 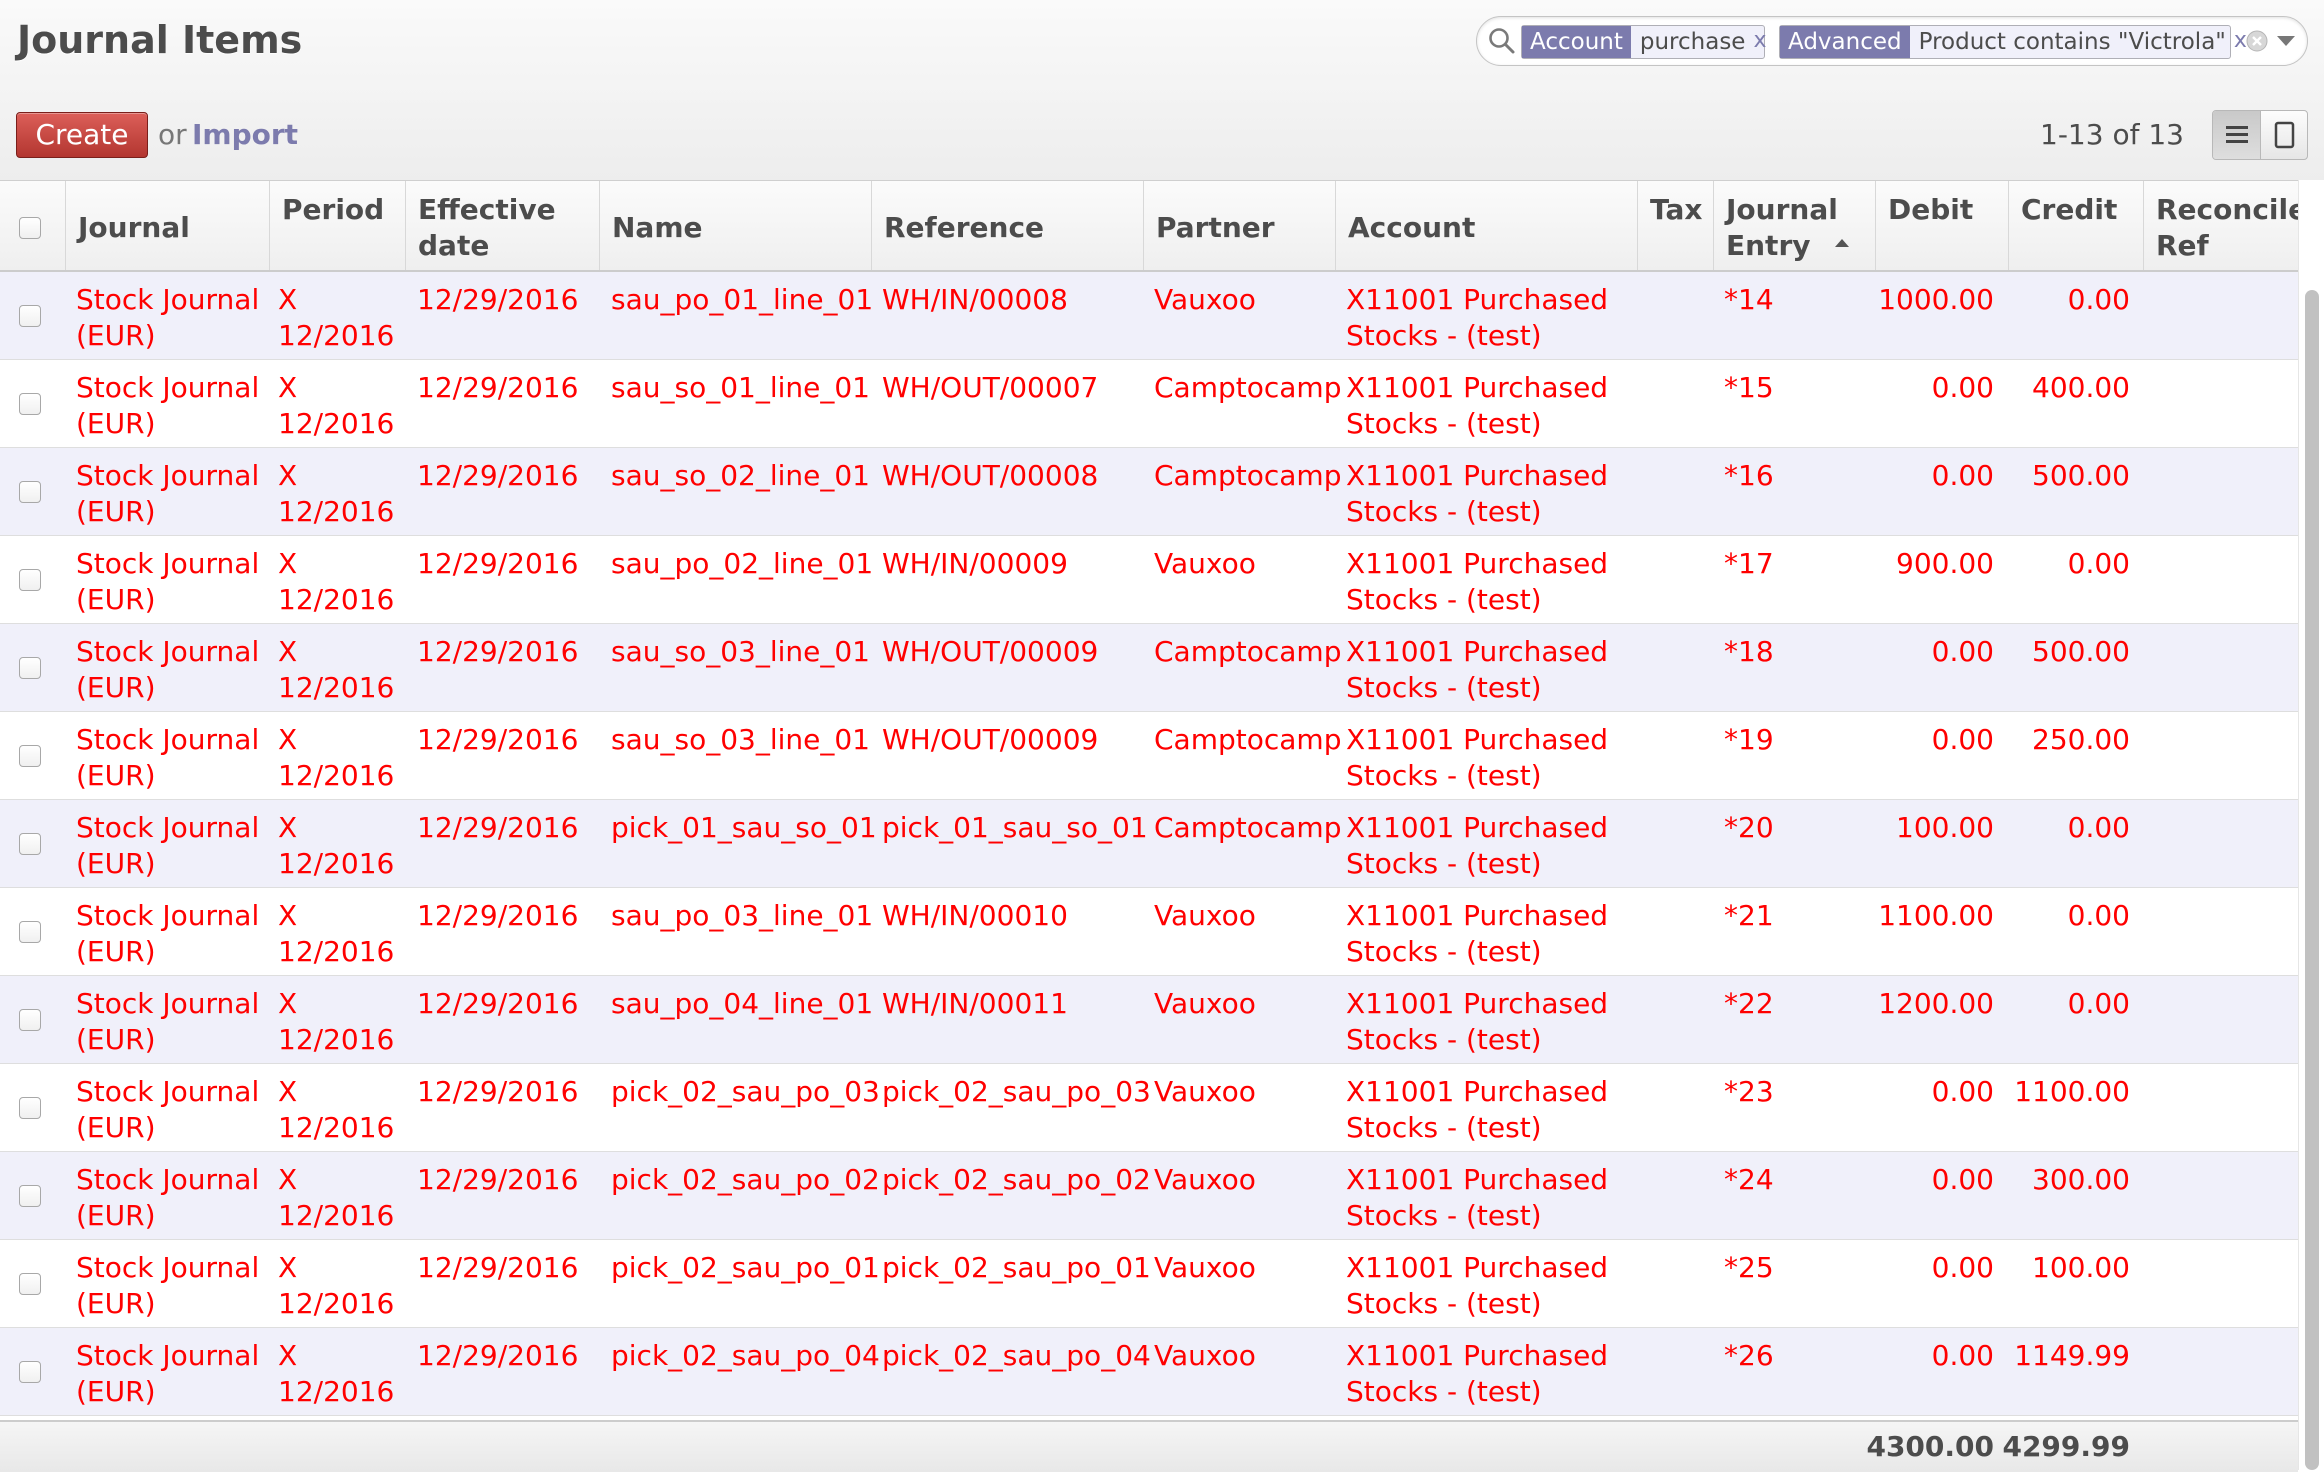 What do you see at coordinates (1749, 1267) in the screenshot?
I see `journal-entry-cell: *25` at bounding box center [1749, 1267].